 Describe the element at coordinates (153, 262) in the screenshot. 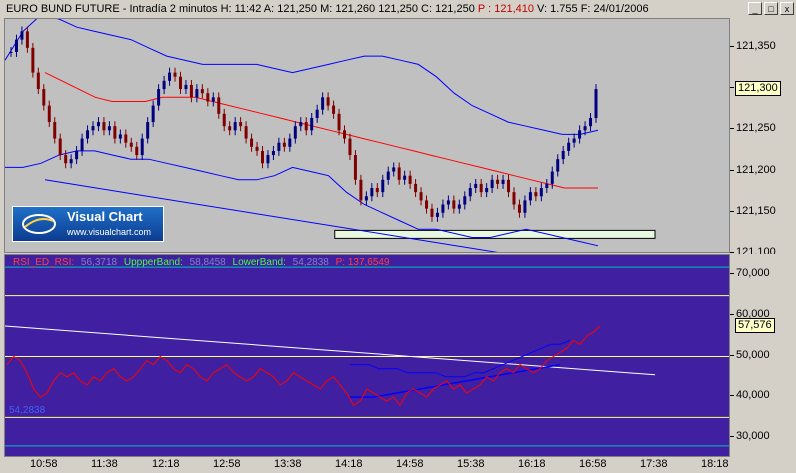

I see `upper-band-legend-label: UppperBand:` at that location.